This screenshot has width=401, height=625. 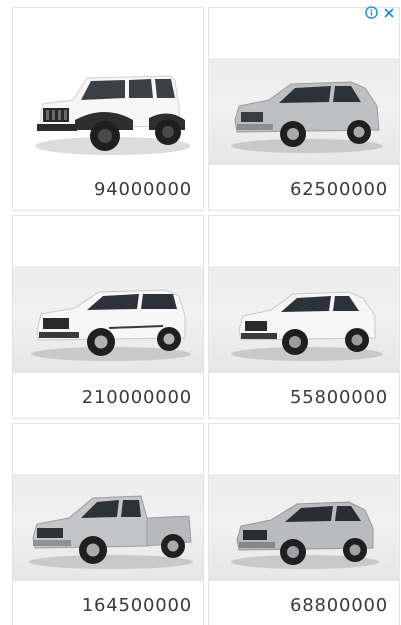 I want to click on close-icon, so click(x=388, y=12).